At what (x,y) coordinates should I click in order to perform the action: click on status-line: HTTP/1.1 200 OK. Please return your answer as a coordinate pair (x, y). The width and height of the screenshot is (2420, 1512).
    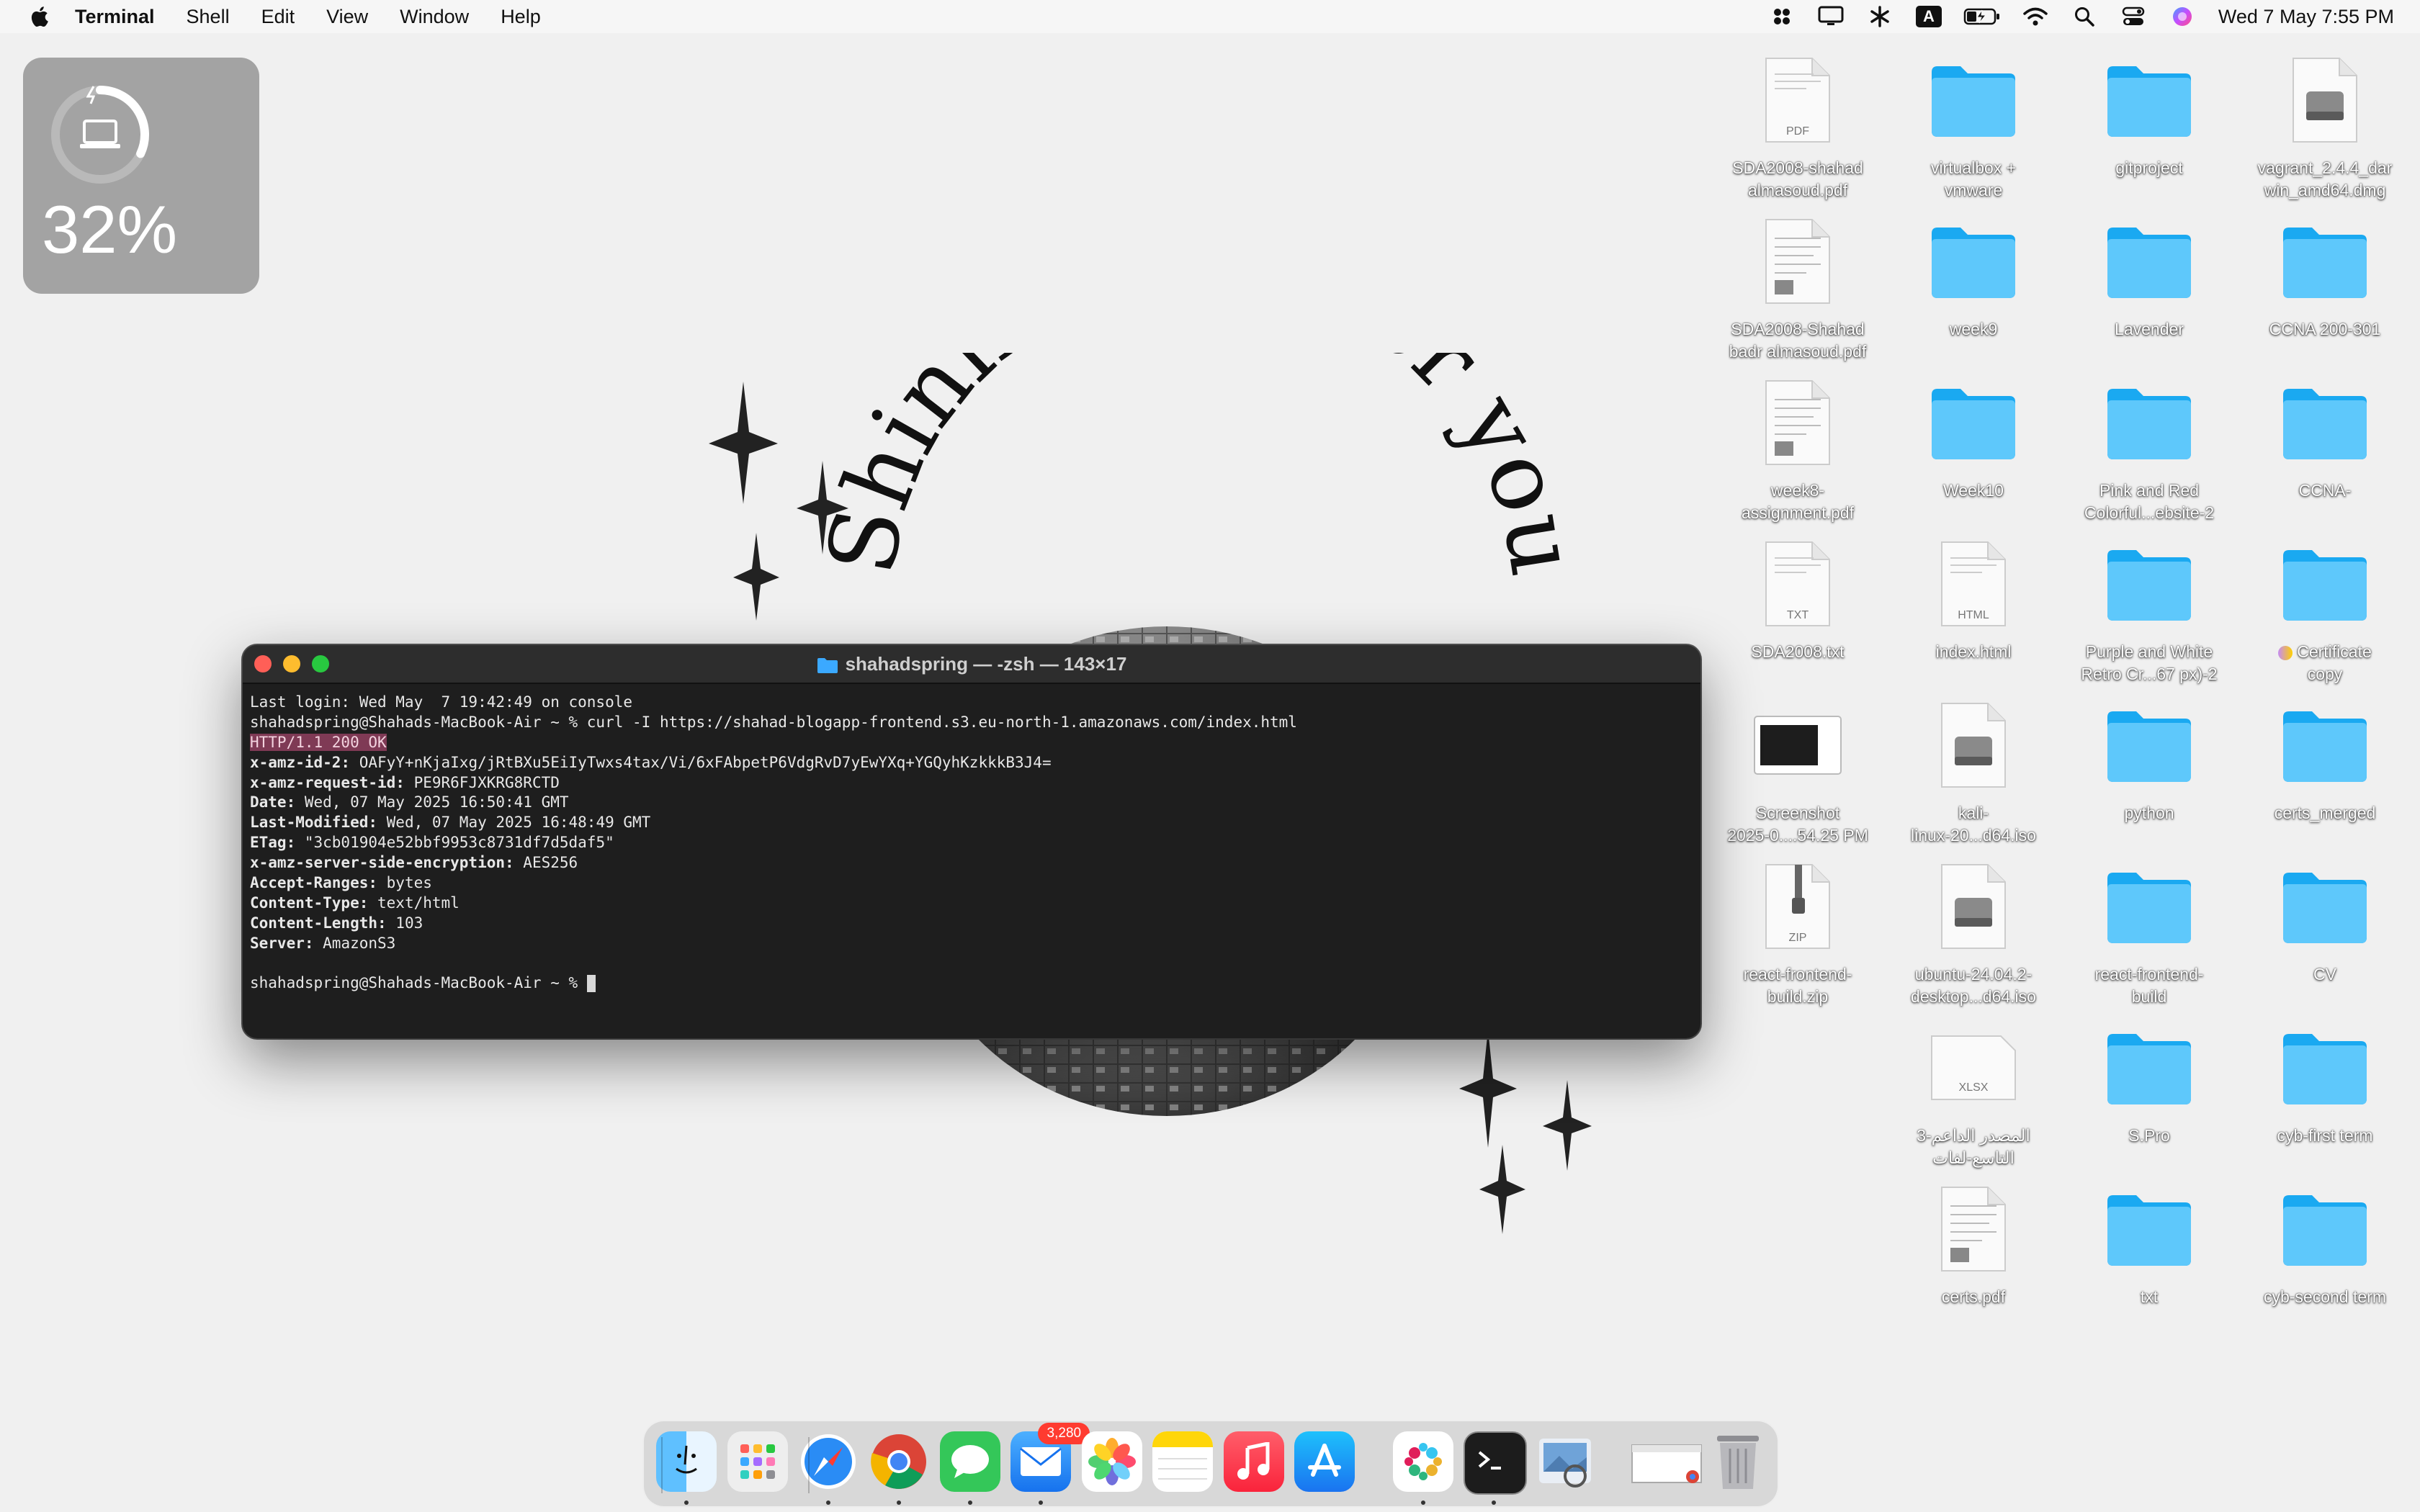
    Looking at the image, I should click on (318, 742).